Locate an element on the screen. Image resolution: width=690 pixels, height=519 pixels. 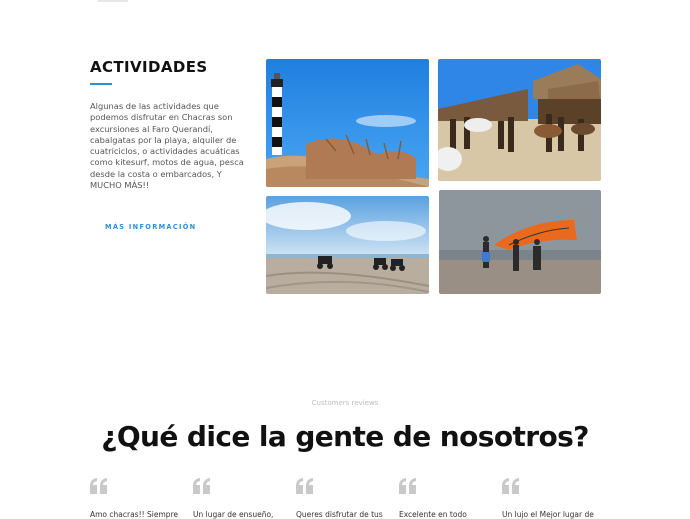
review-card: Excelente en todo is located at coordinates (443, 498).